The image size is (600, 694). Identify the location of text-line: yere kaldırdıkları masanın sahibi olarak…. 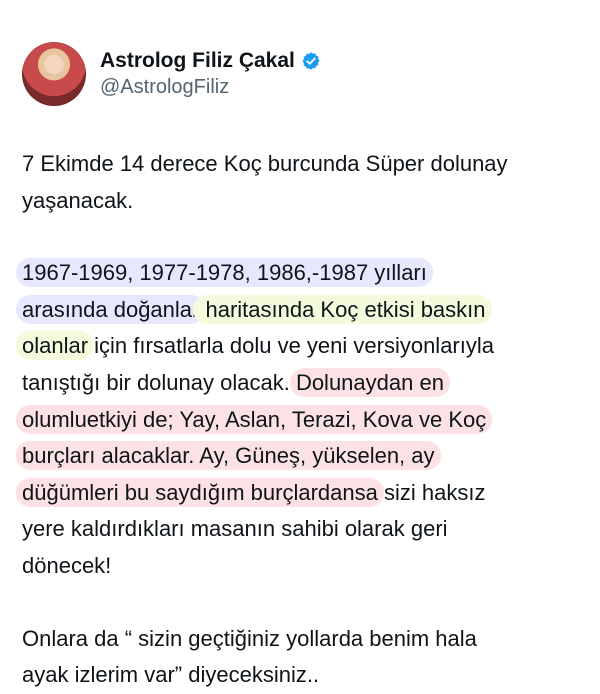
(235, 529).